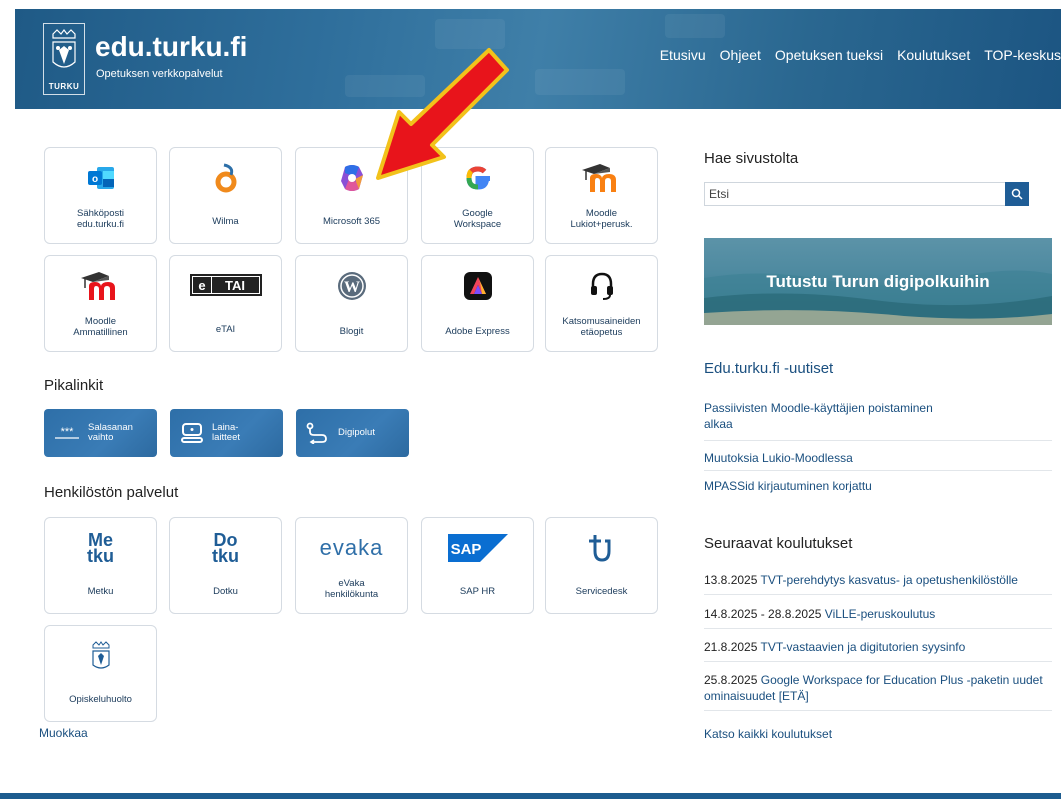 Image resolution: width=1061 pixels, height=799 pixels. I want to click on staff-services-title: Henkilöstön palvelut, so click(111, 492).